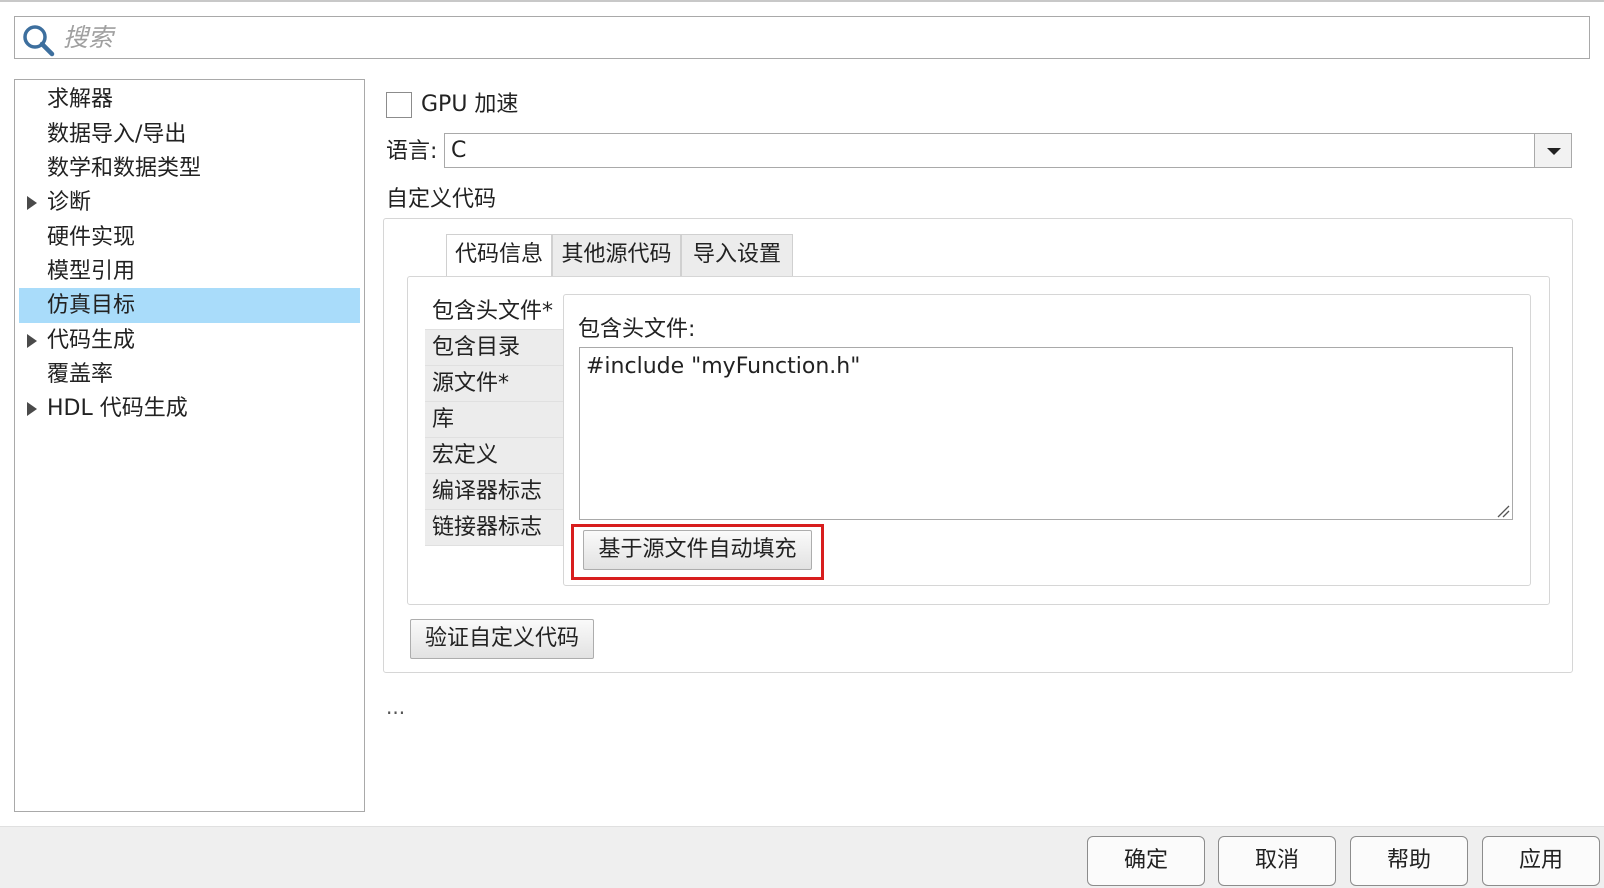 The height and width of the screenshot is (888, 1604). Describe the element at coordinates (443, 419) in the screenshot. I see `subtab-label: 库` at that location.